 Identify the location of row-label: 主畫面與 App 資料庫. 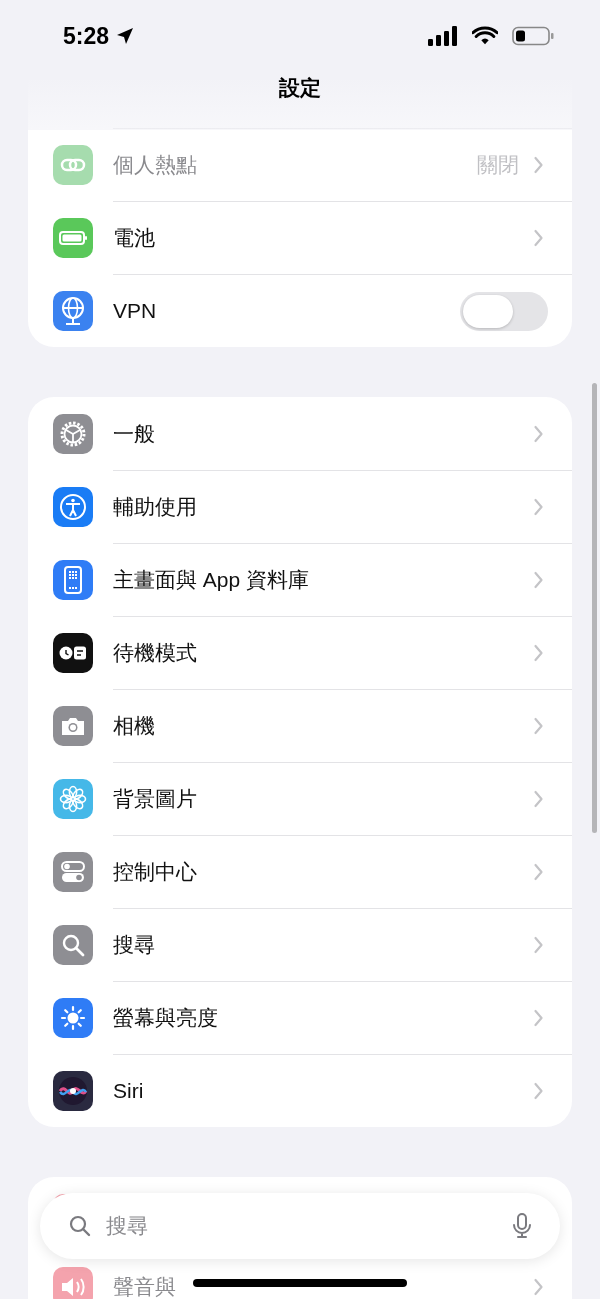
(211, 580).